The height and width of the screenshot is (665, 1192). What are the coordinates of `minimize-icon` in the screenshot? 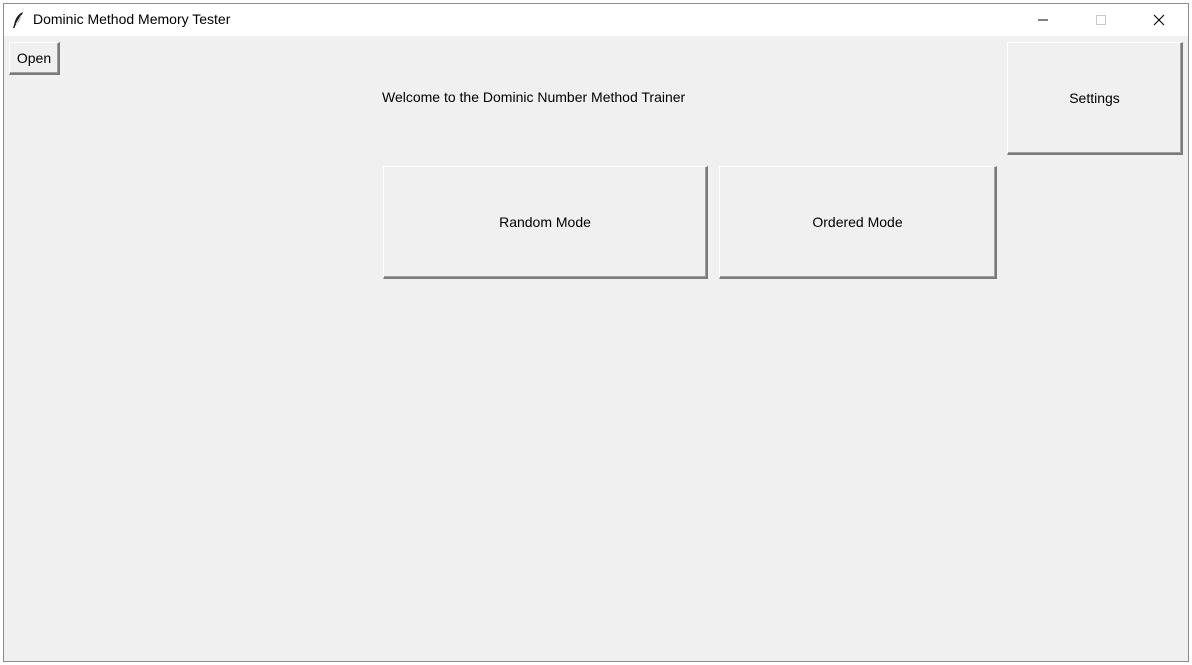 It's located at (1043, 20).